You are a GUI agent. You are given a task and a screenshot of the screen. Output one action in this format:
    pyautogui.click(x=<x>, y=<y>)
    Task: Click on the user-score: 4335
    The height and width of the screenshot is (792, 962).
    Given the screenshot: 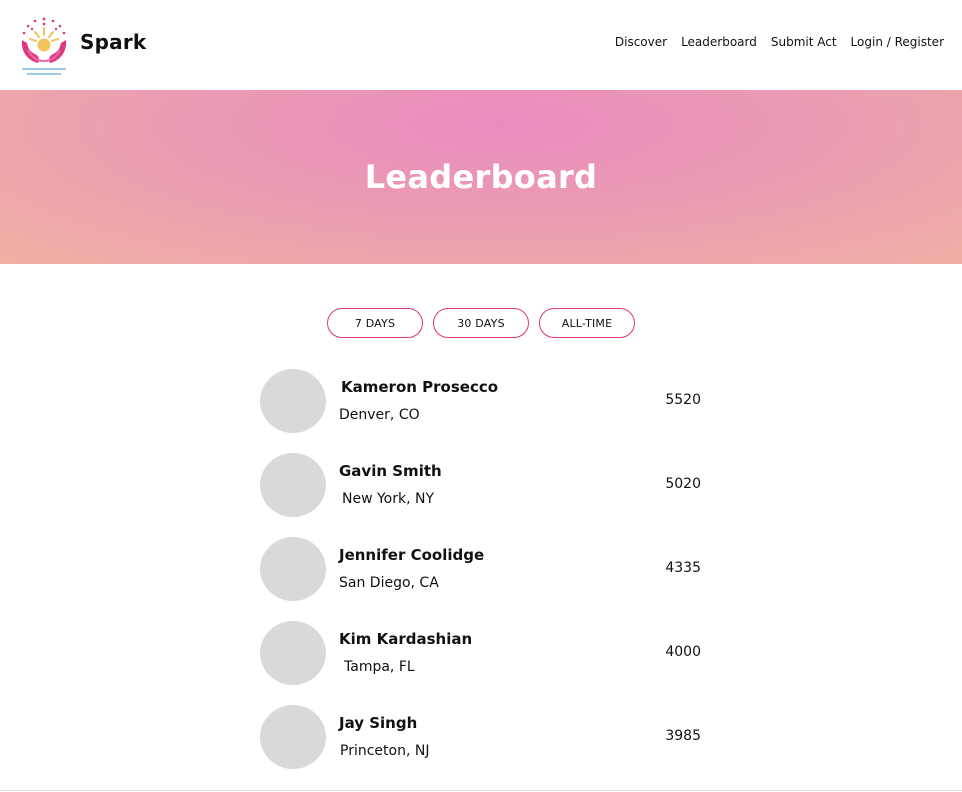 What is the action you would take?
    pyautogui.click(x=683, y=568)
    